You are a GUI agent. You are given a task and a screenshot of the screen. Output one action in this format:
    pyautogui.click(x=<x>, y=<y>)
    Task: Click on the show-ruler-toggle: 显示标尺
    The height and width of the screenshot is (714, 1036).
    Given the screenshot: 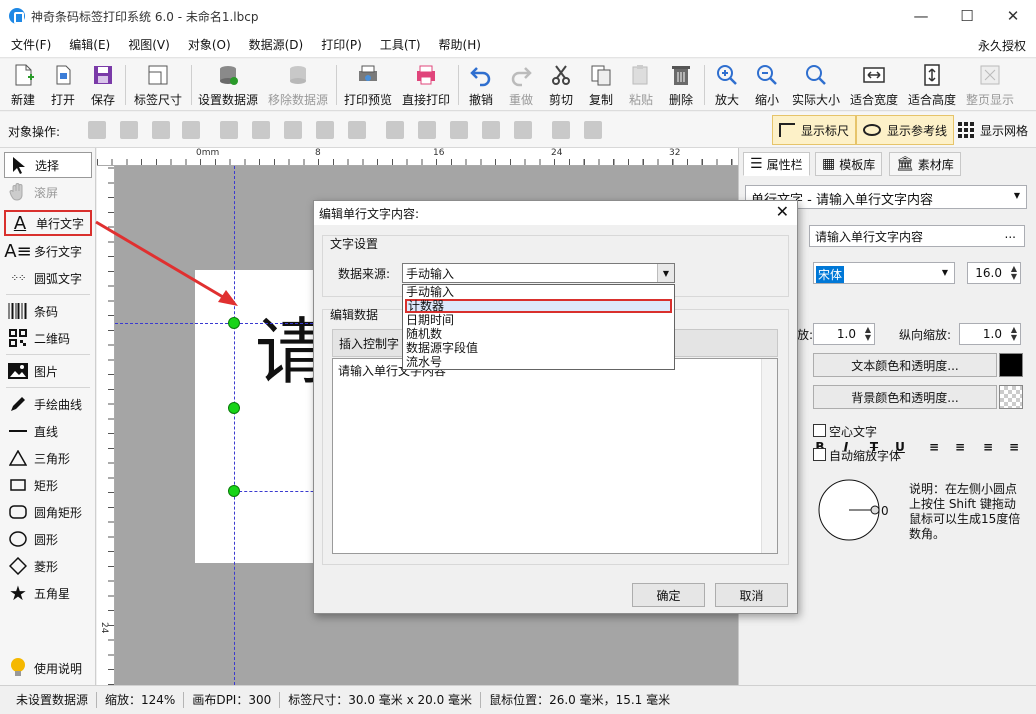 What is the action you would take?
    pyautogui.click(x=814, y=130)
    